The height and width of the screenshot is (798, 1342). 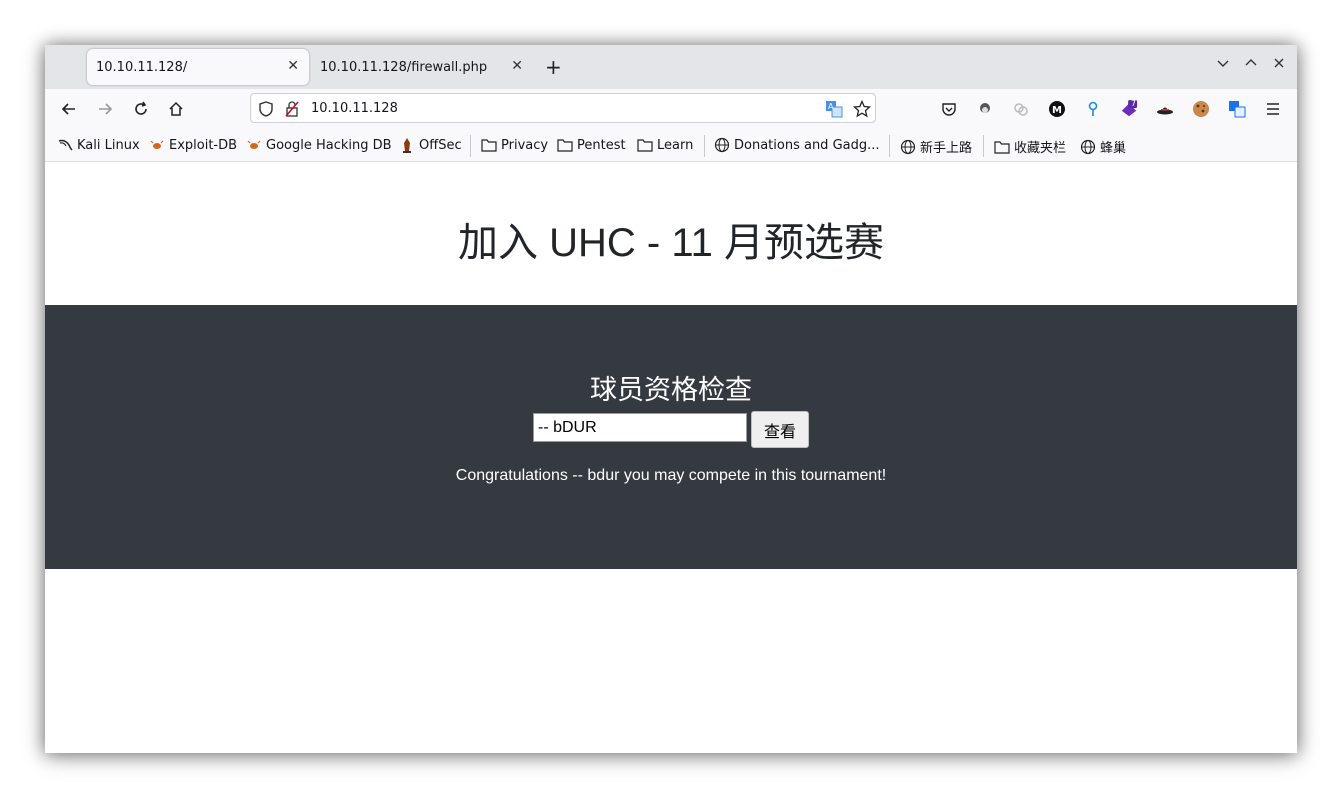 What do you see at coordinates (1134, 103) in the screenshot?
I see `badge-count: 7` at bounding box center [1134, 103].